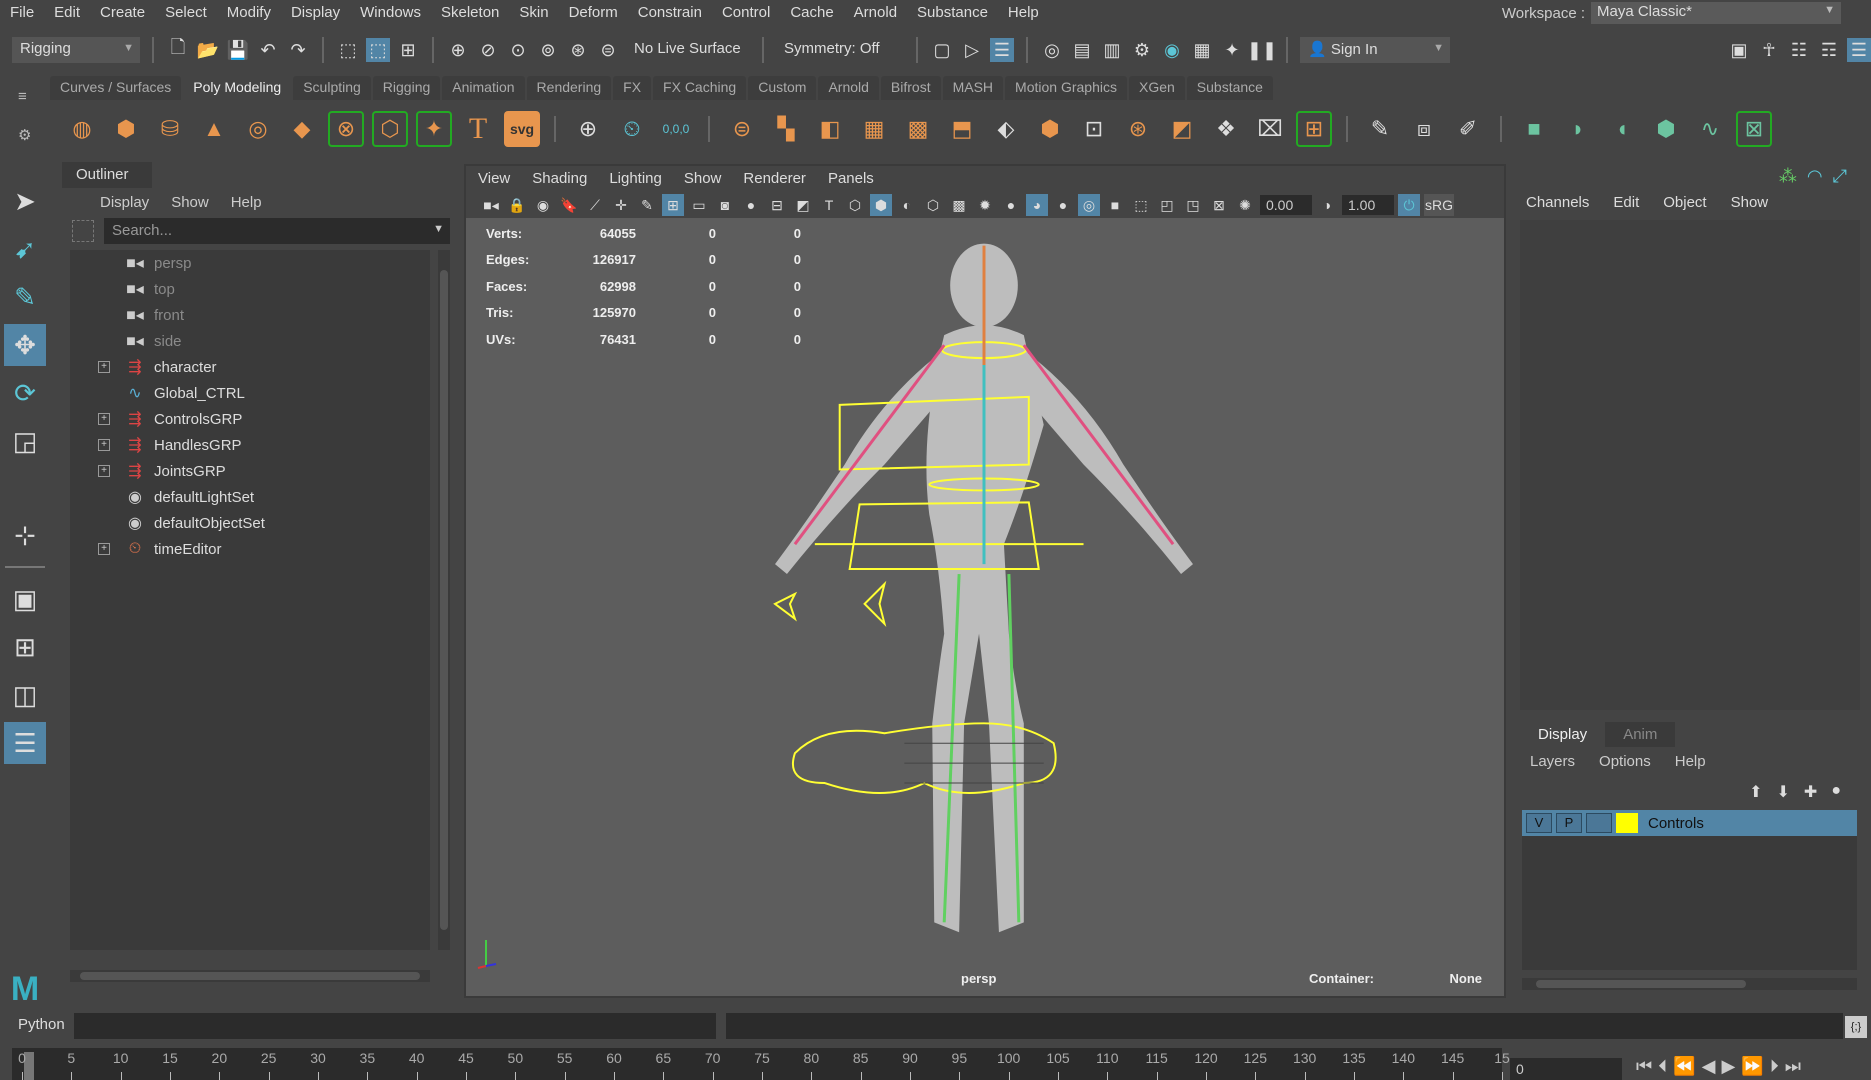 Image resolution: width=1871 pixels, height=1080 pixels. Describe the element at coordinates (237, 88) in the screenshot. I see `shelf-tab-poly-modeling: Poly Modeling` at that location.